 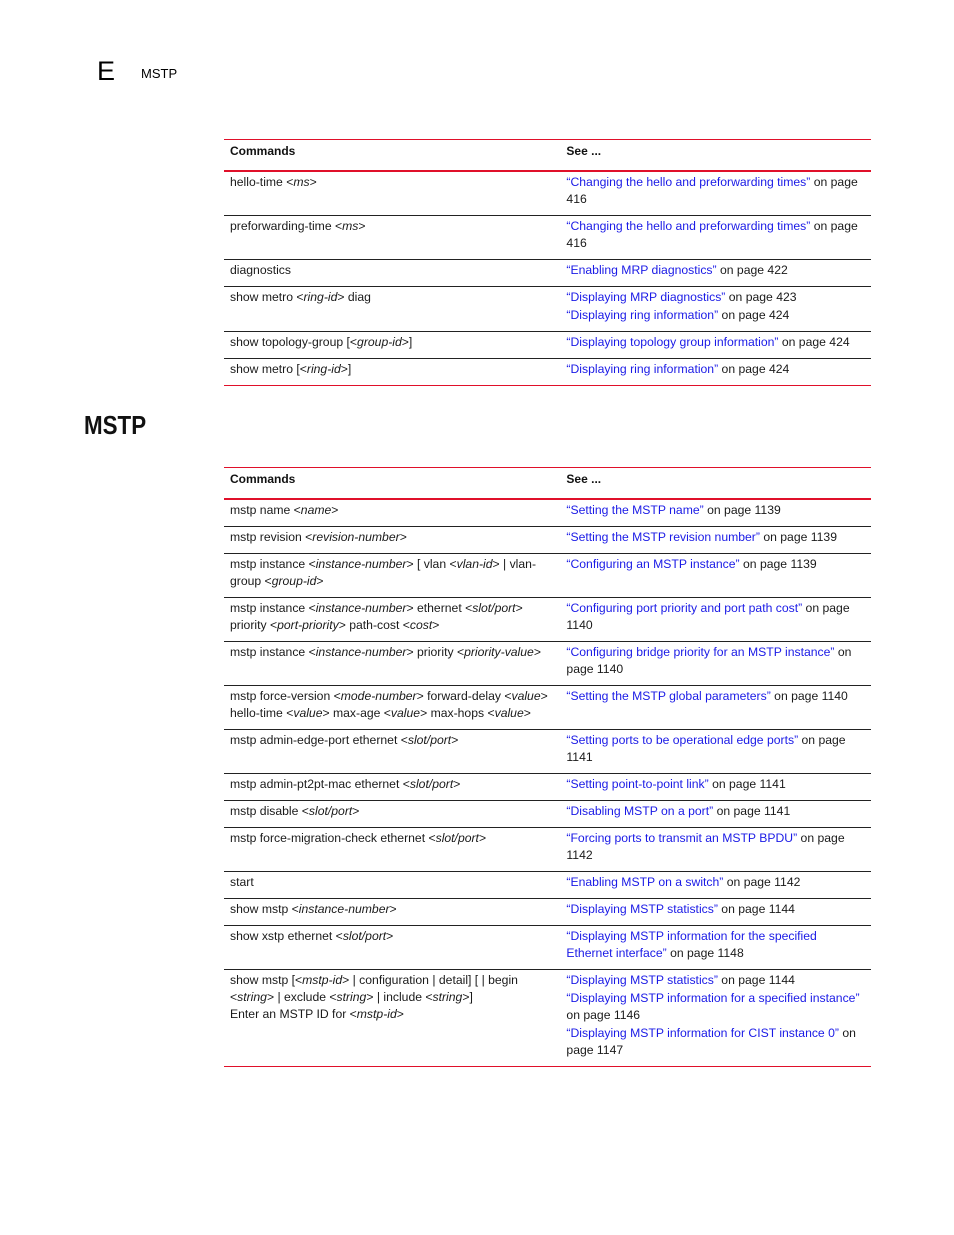 What do you see at coordinates (320, 297) in the screenshot?
I see `command-parameter: ring-id` at bounding box center [320, 297].